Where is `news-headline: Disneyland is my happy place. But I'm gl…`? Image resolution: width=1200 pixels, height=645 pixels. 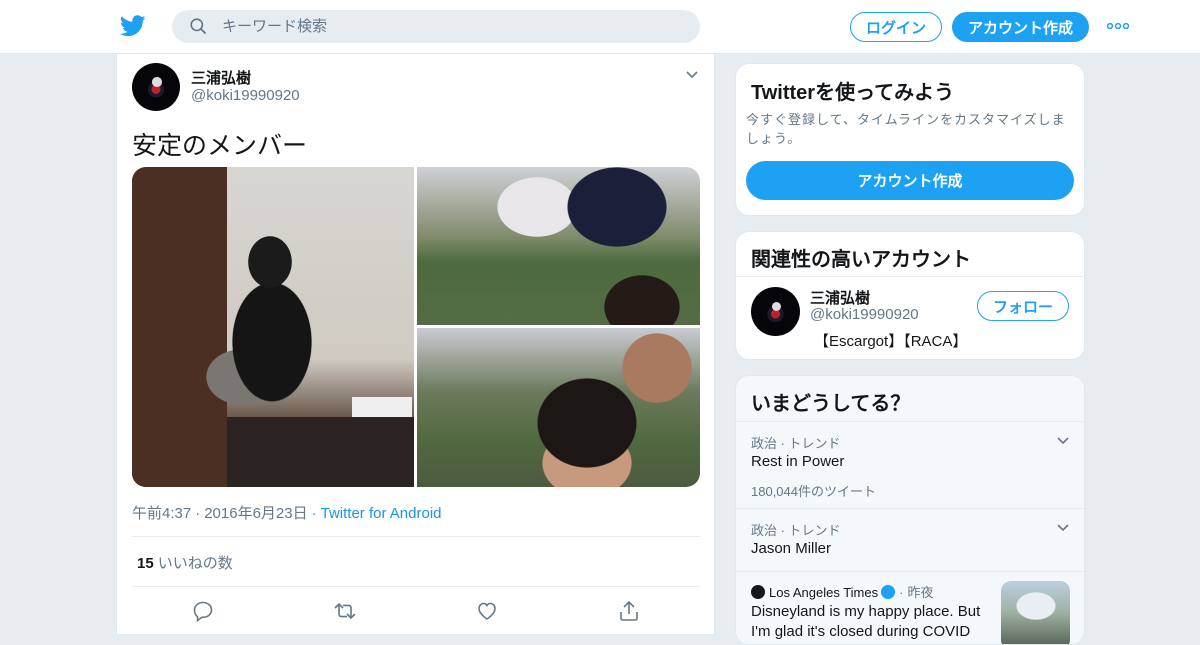
news-headline: Disneyland is my happy place. But I'm gl… is located at coordinates (868, 622).